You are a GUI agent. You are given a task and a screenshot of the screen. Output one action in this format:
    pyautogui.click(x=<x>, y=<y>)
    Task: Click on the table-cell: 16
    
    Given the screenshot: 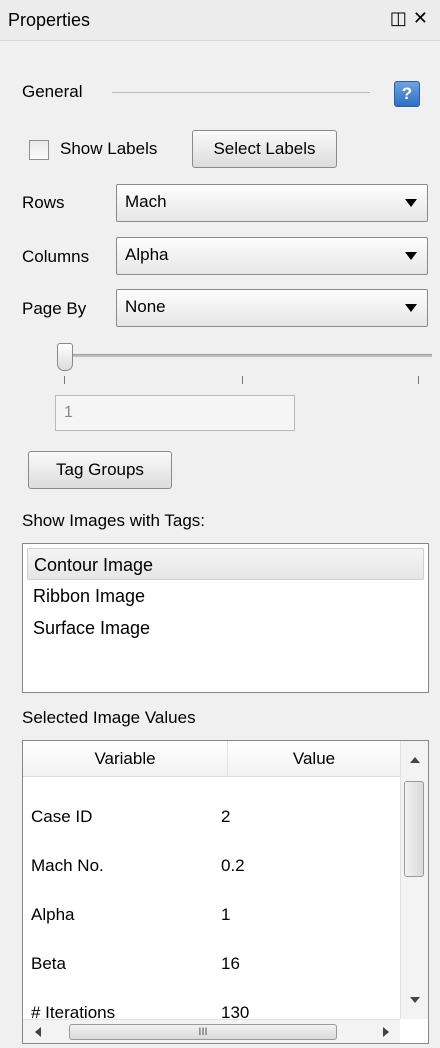 What is the action you would take?
    pyautogui.click(x=230, y=963)
    